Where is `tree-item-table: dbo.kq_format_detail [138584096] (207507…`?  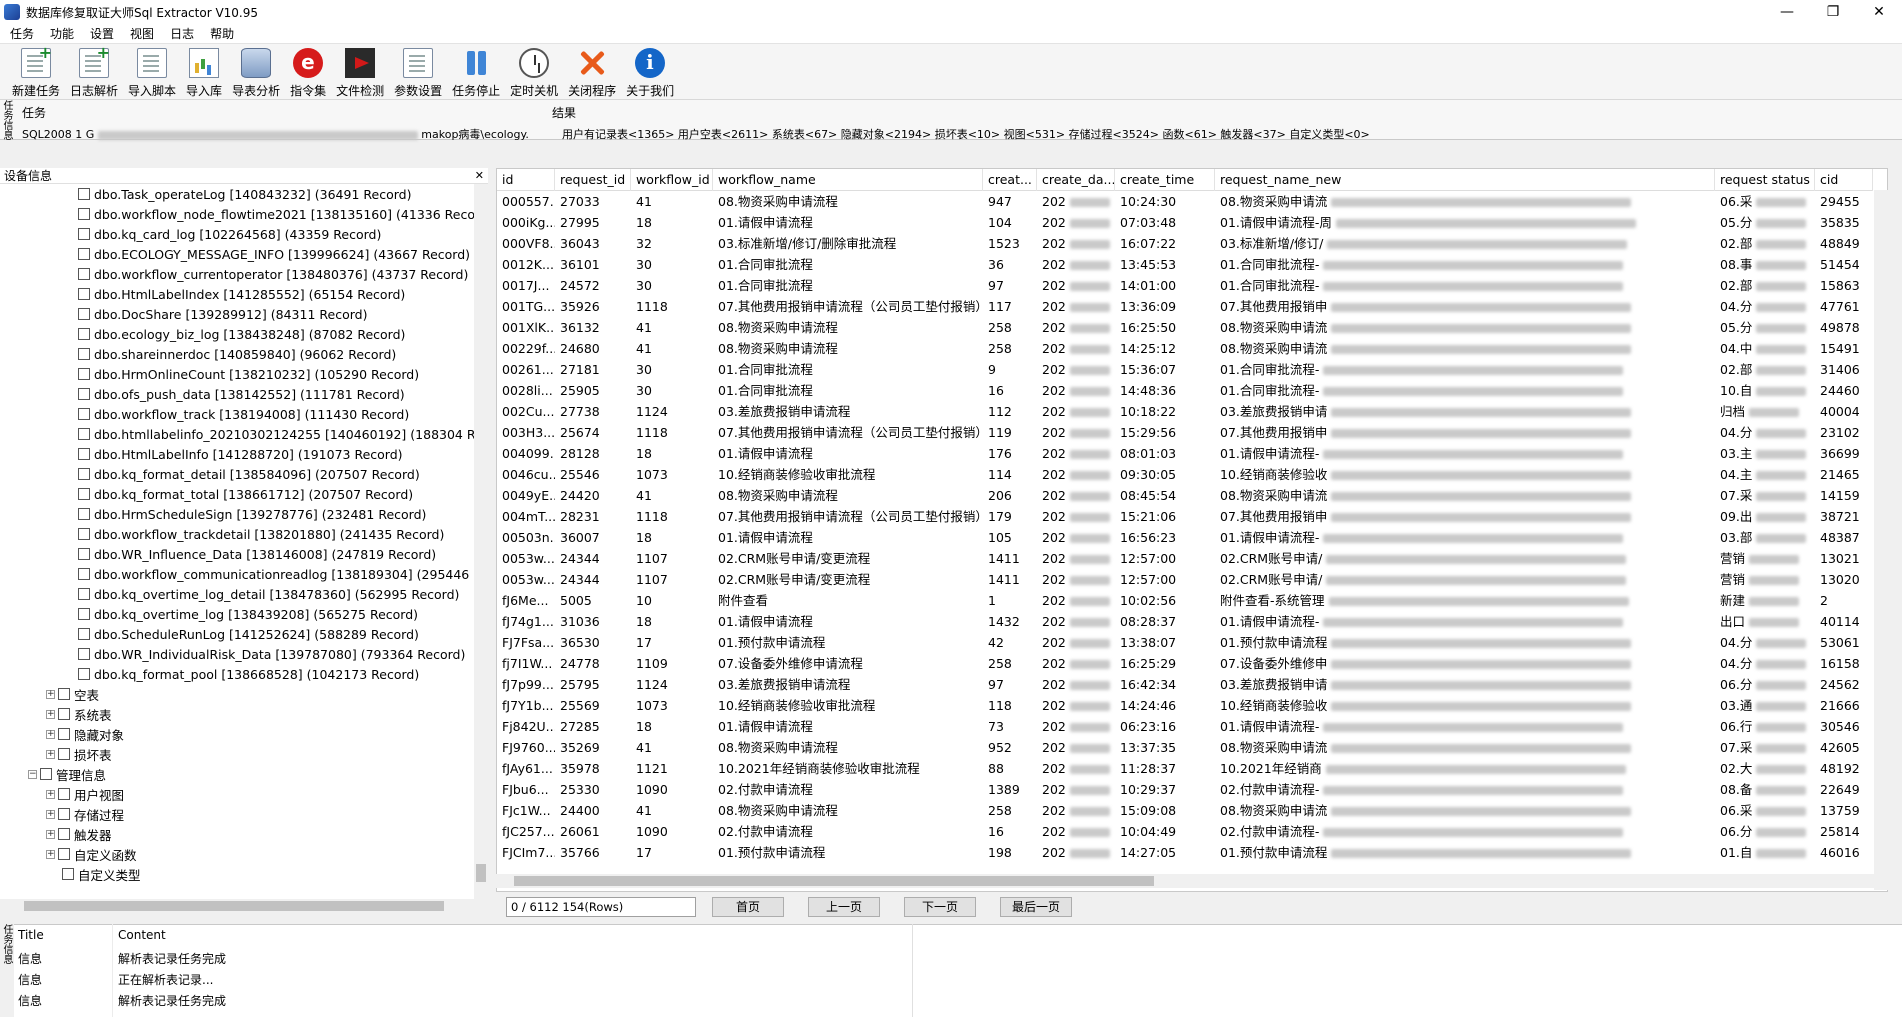 tree-item-table: dbo.kq_format_detail [138584096] (207507… is located at coordinates (249, 474).